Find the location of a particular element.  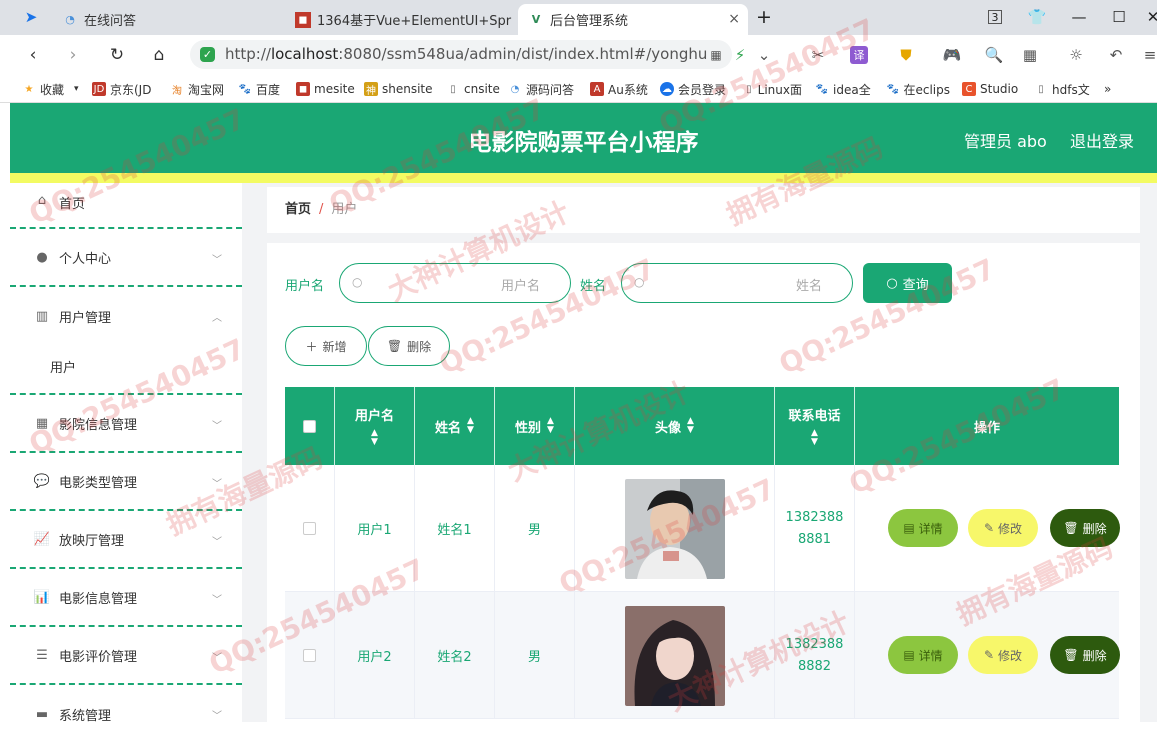

search-icon: 🔍 is located at coordinates (994, 55).